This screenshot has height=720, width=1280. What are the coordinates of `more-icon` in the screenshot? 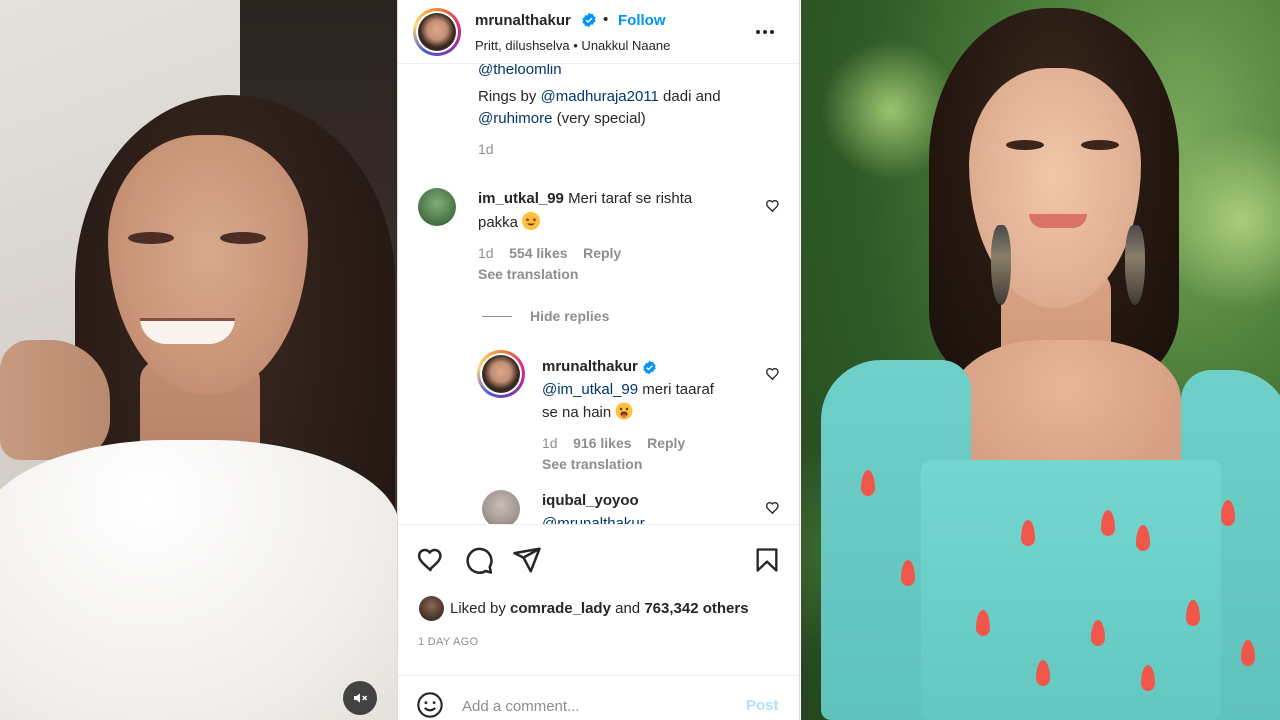 It's located at (765, 32).